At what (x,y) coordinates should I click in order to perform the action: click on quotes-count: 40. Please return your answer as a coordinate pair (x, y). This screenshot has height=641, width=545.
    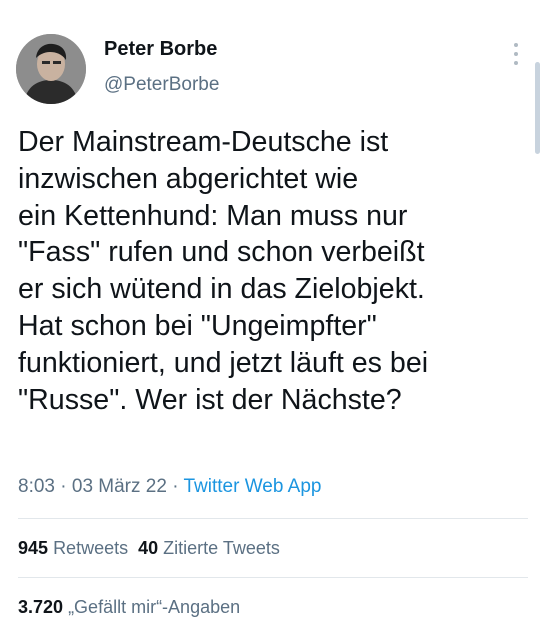
    Looking at the image, I should click on (148, 548).